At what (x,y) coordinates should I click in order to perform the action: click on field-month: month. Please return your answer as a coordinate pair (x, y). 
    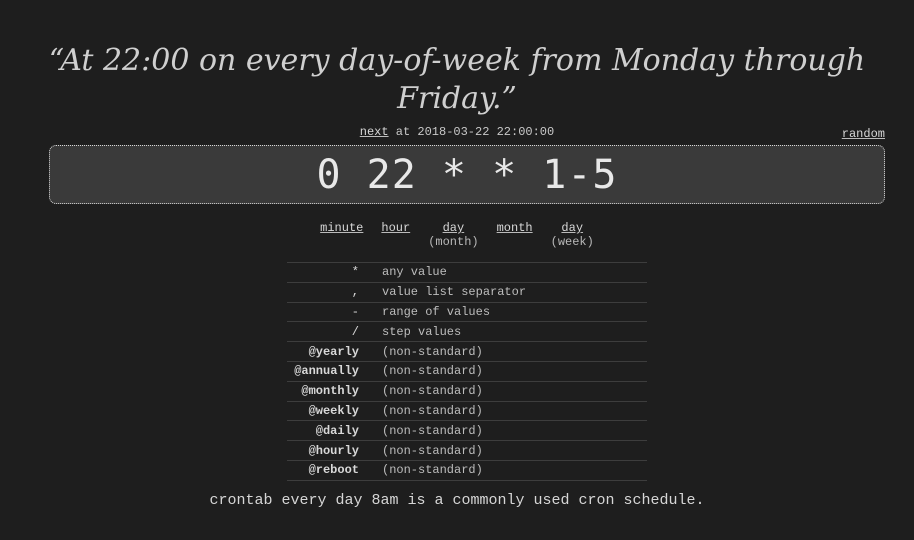
    Looking at the image, I should click on (515, 235).